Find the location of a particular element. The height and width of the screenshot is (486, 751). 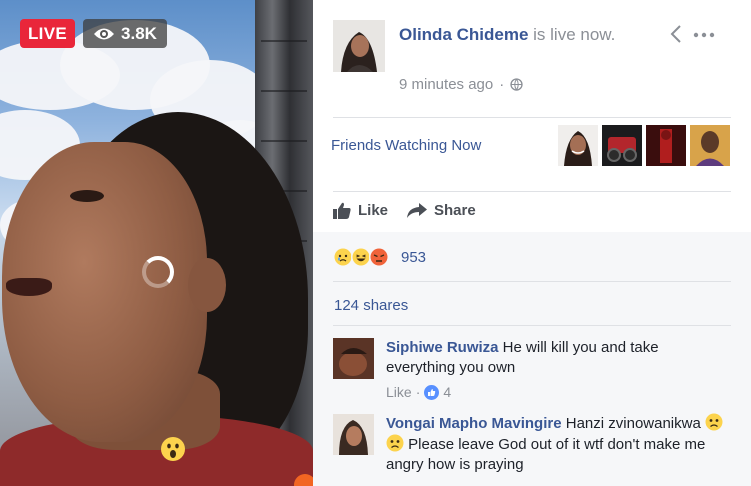

globe-icon is located at coordinates (516, 84).